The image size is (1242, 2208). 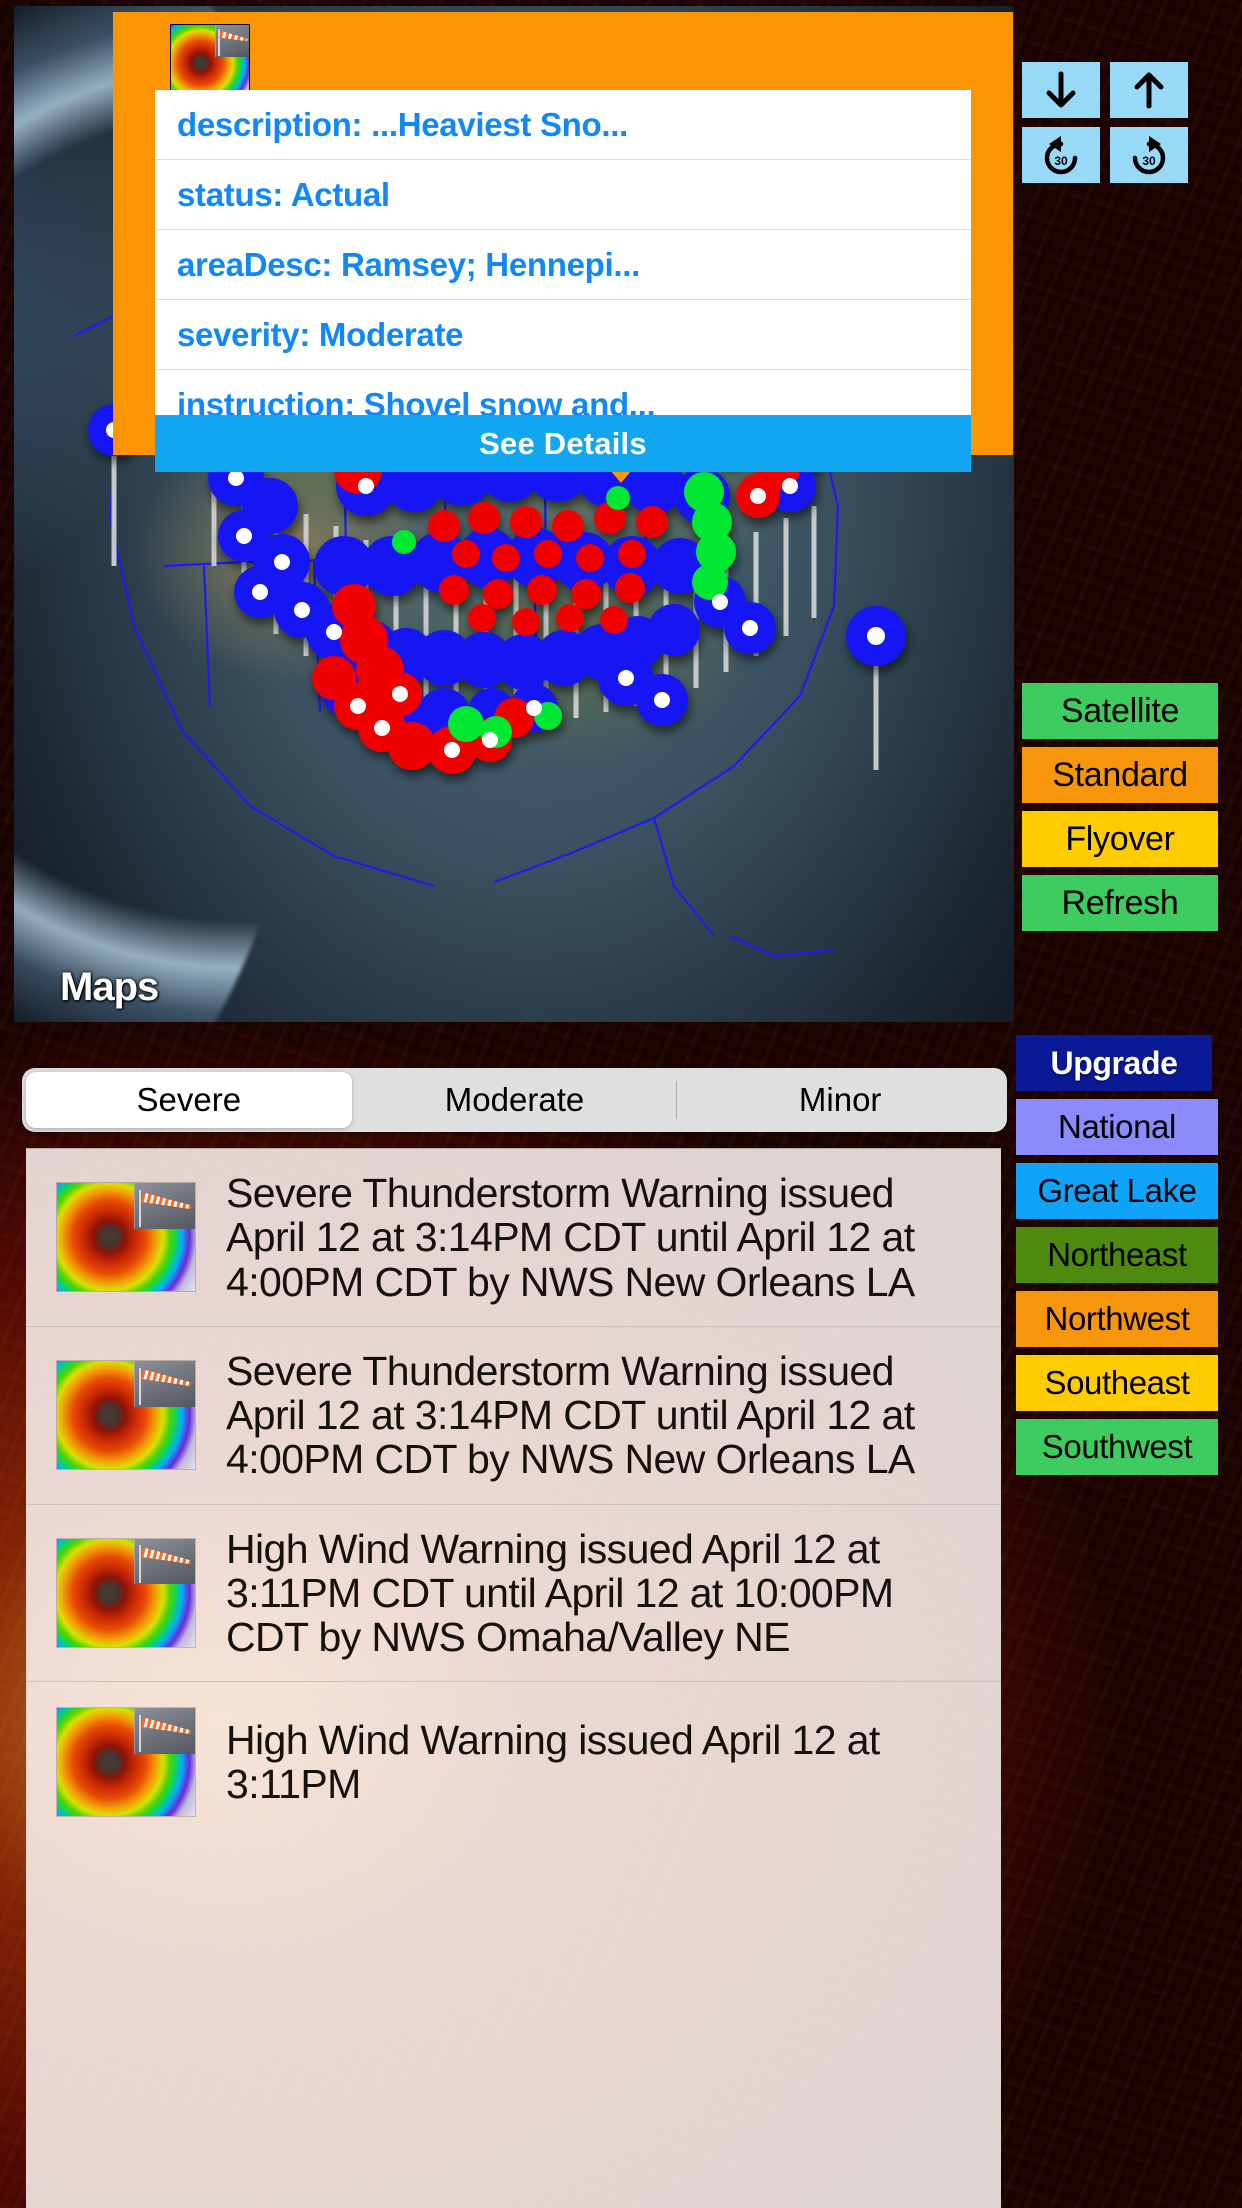 I want to click on callout-row-label: status: Actual, so click(x=283, y=194).